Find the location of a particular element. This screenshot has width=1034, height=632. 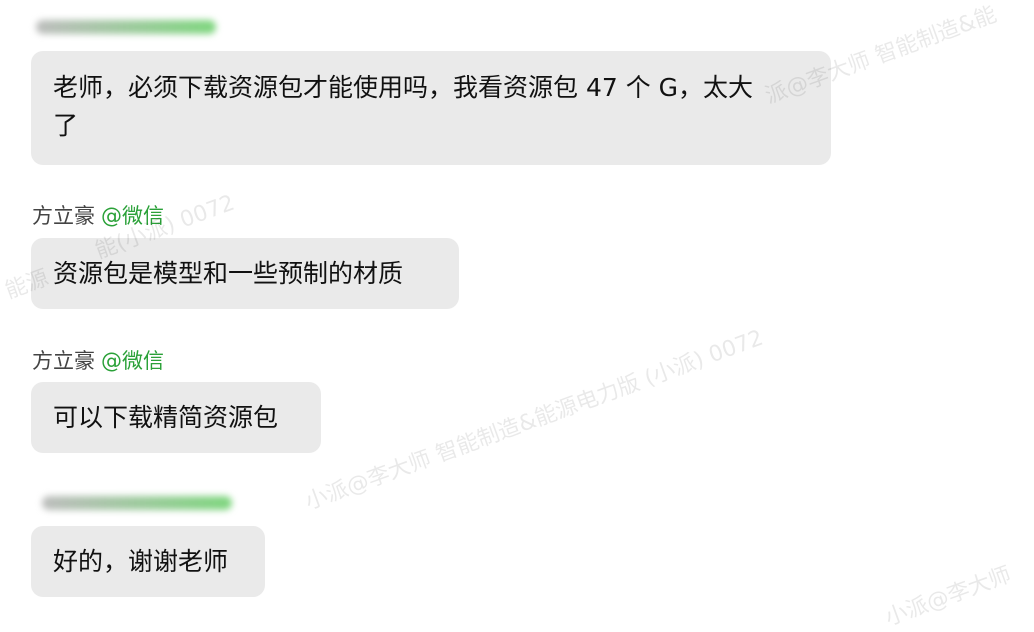

message-bubble: 好的，谢谢老师 is located at coordinates (148, 561).